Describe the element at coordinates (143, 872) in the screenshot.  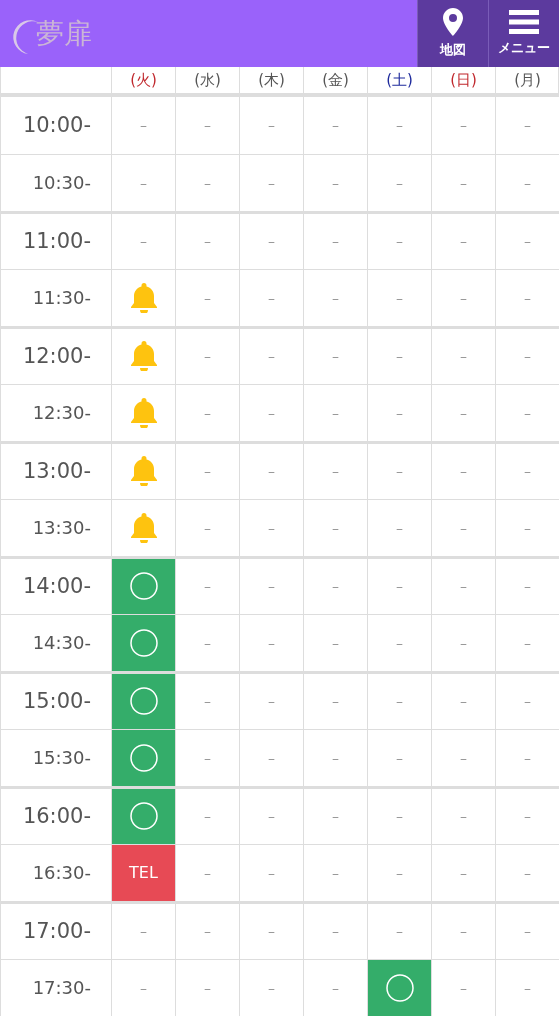
I see `tel-slot: TEL` at that location.